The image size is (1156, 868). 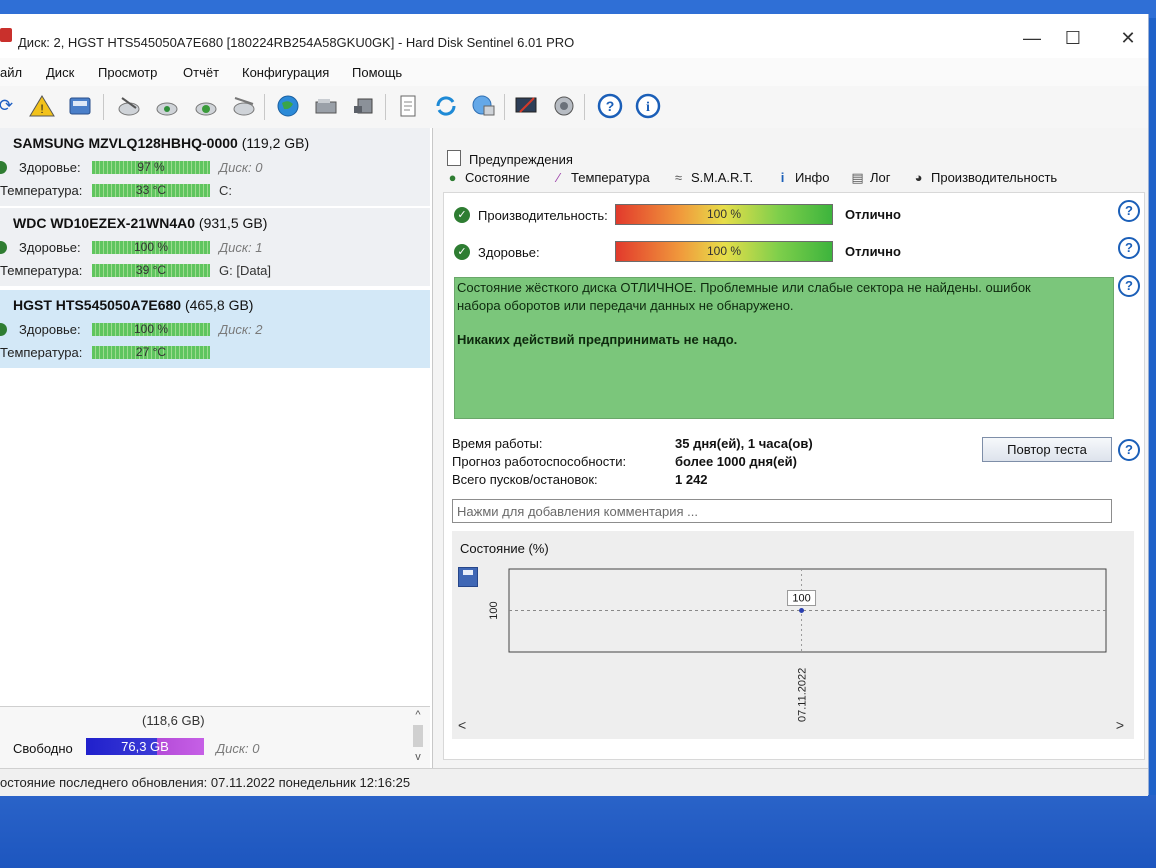 I want to click on sound-icon, so click(x=564, y=106).